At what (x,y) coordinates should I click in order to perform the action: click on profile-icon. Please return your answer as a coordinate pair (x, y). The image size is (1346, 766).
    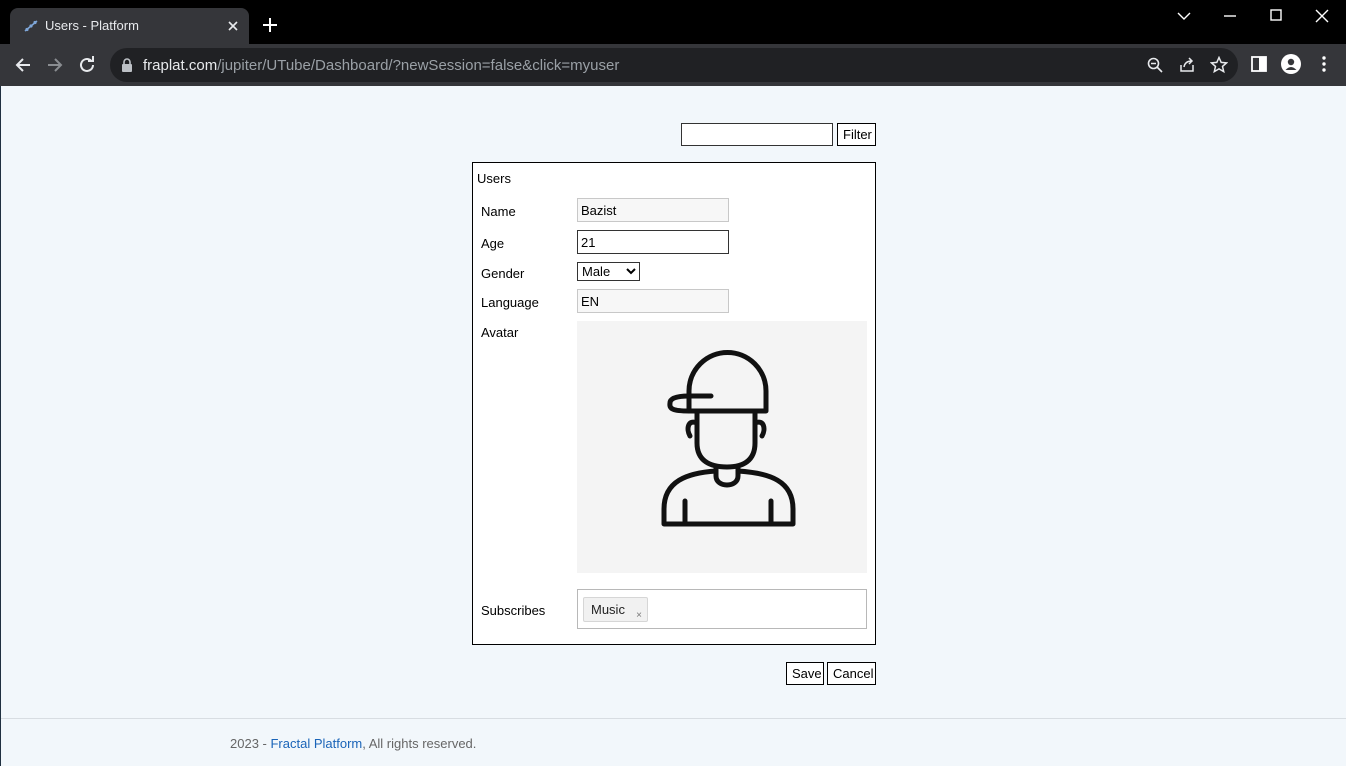
    Looking at the image, I should click on (1291, 64).